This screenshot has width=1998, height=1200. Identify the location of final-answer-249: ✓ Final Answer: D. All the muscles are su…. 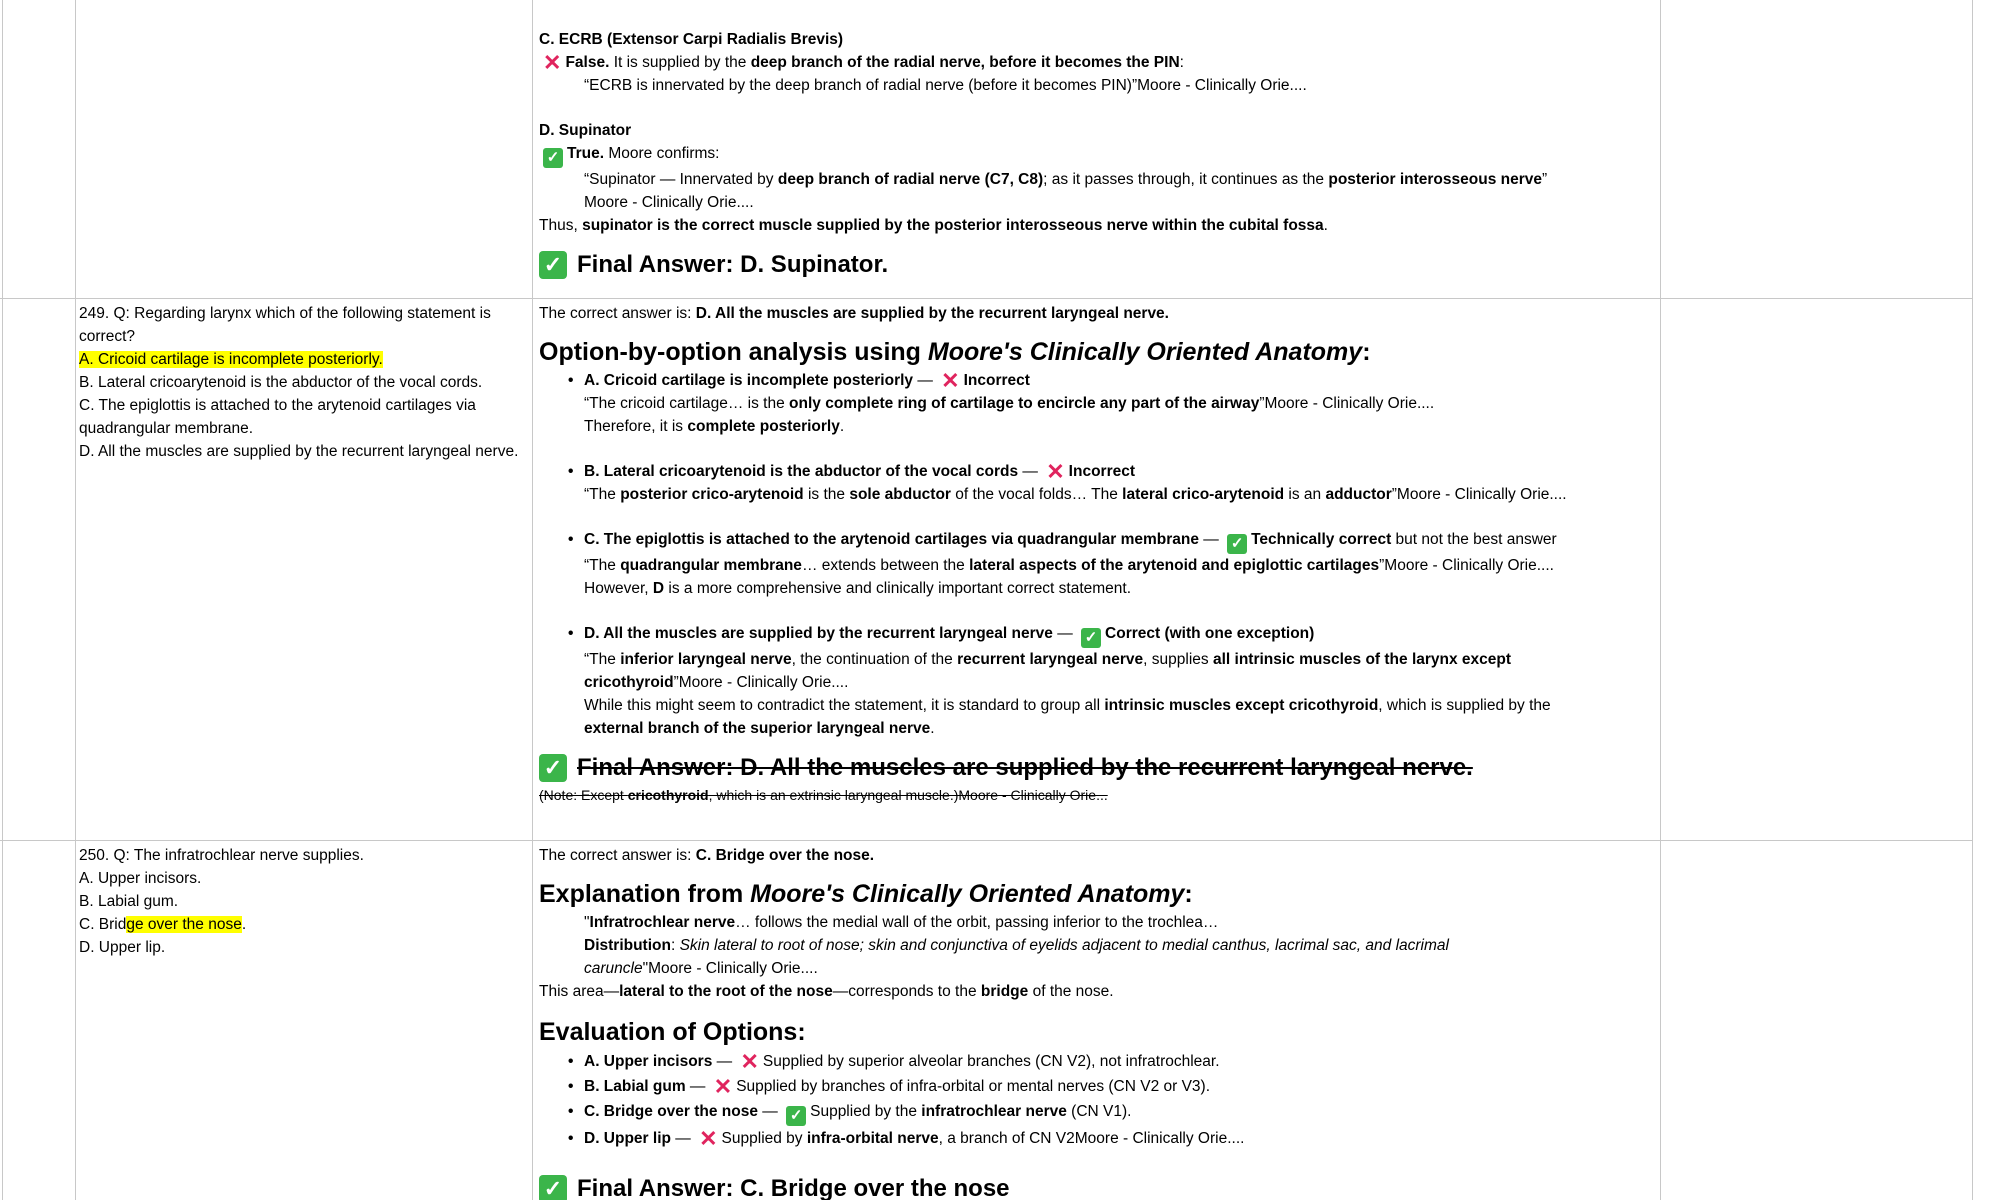
(1096, 768).